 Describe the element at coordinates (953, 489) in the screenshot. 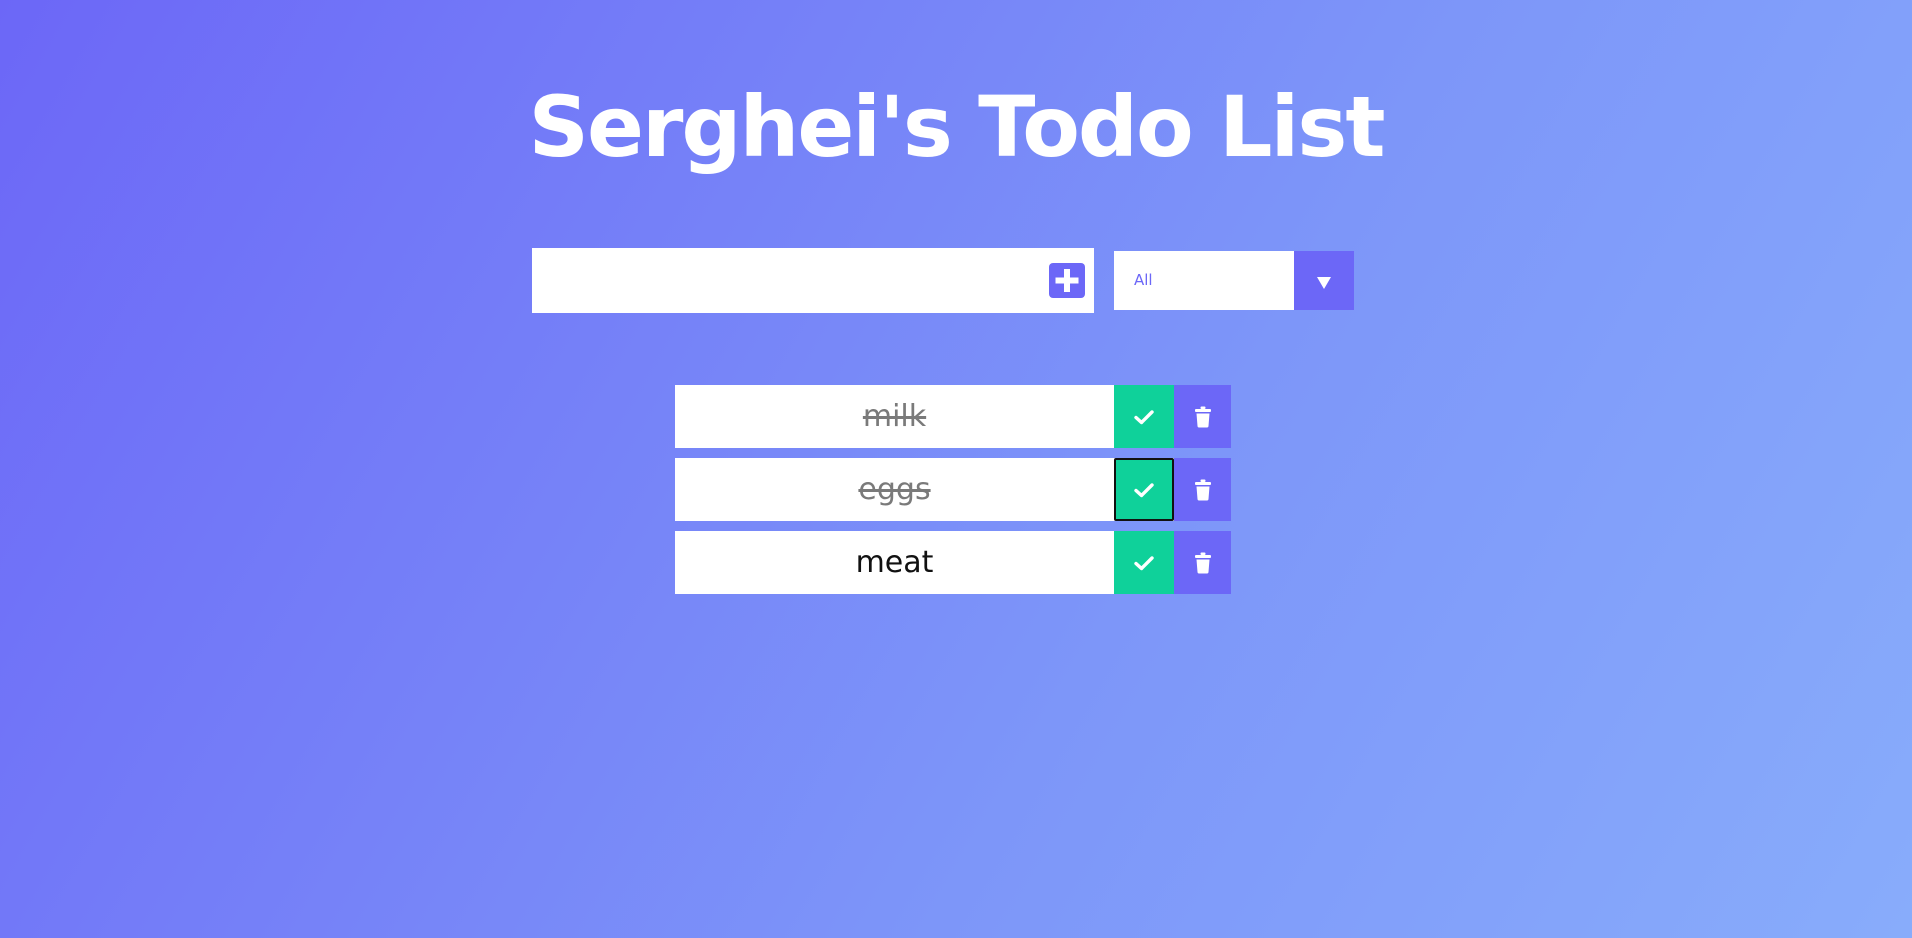

I see `todo-item: eggs` at that location.